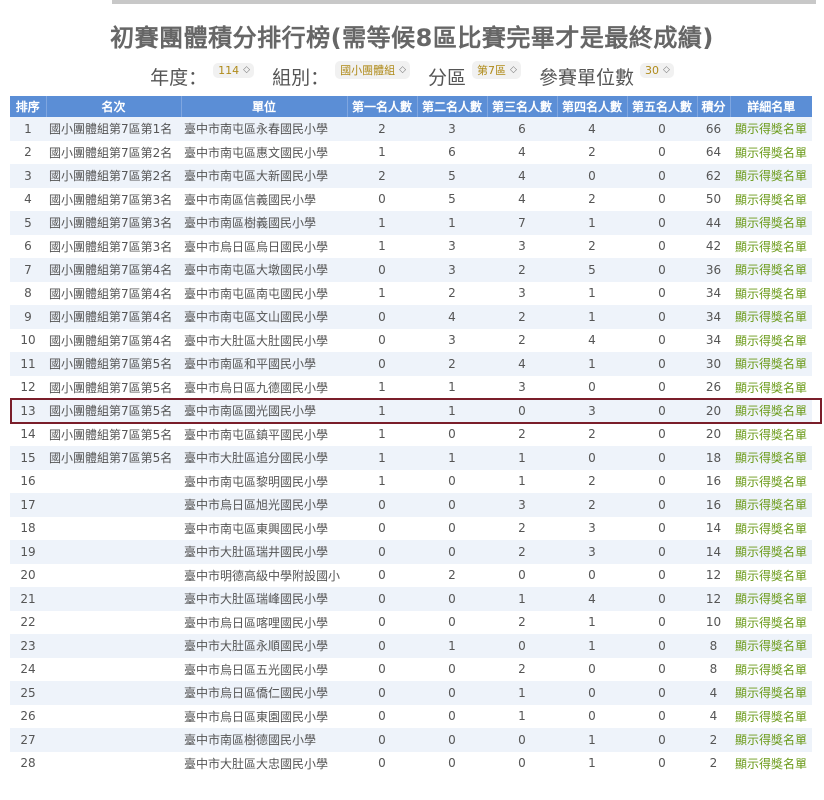 The height and width of the screenshot is (800, 824). Describe the element at coordinates (447, 77) in the screenshot. I see `district-label: 分區` at that location.